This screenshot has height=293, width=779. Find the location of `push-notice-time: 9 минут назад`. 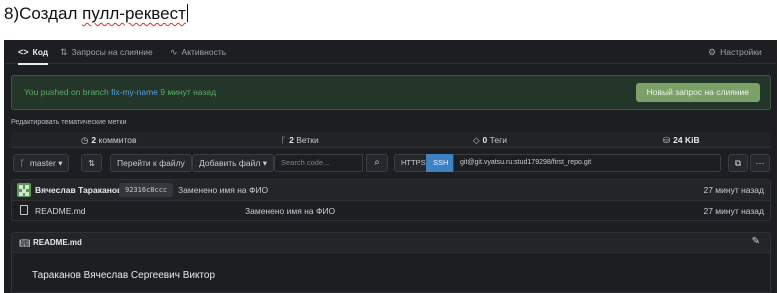

push-notice-time: 9 минут назад is located at coordinates (188, 92).